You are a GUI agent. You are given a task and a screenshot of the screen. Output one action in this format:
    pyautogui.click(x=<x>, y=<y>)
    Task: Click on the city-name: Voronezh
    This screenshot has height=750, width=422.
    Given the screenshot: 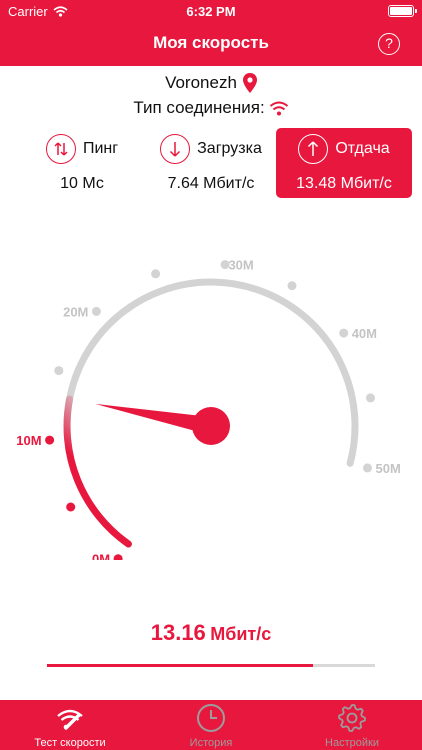 What is the action you would take?
    pyautogui.click(x=201, y=82)
    